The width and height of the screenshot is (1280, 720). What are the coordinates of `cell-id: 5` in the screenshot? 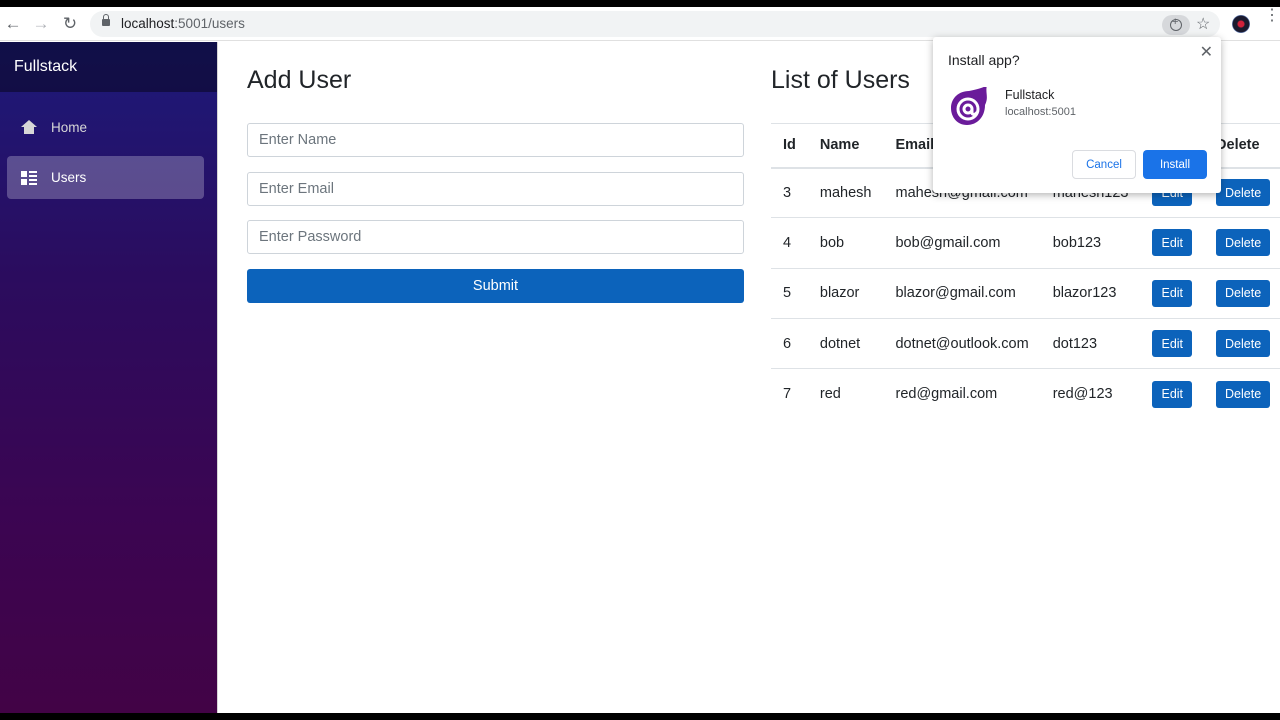 It's located at (789, 293).